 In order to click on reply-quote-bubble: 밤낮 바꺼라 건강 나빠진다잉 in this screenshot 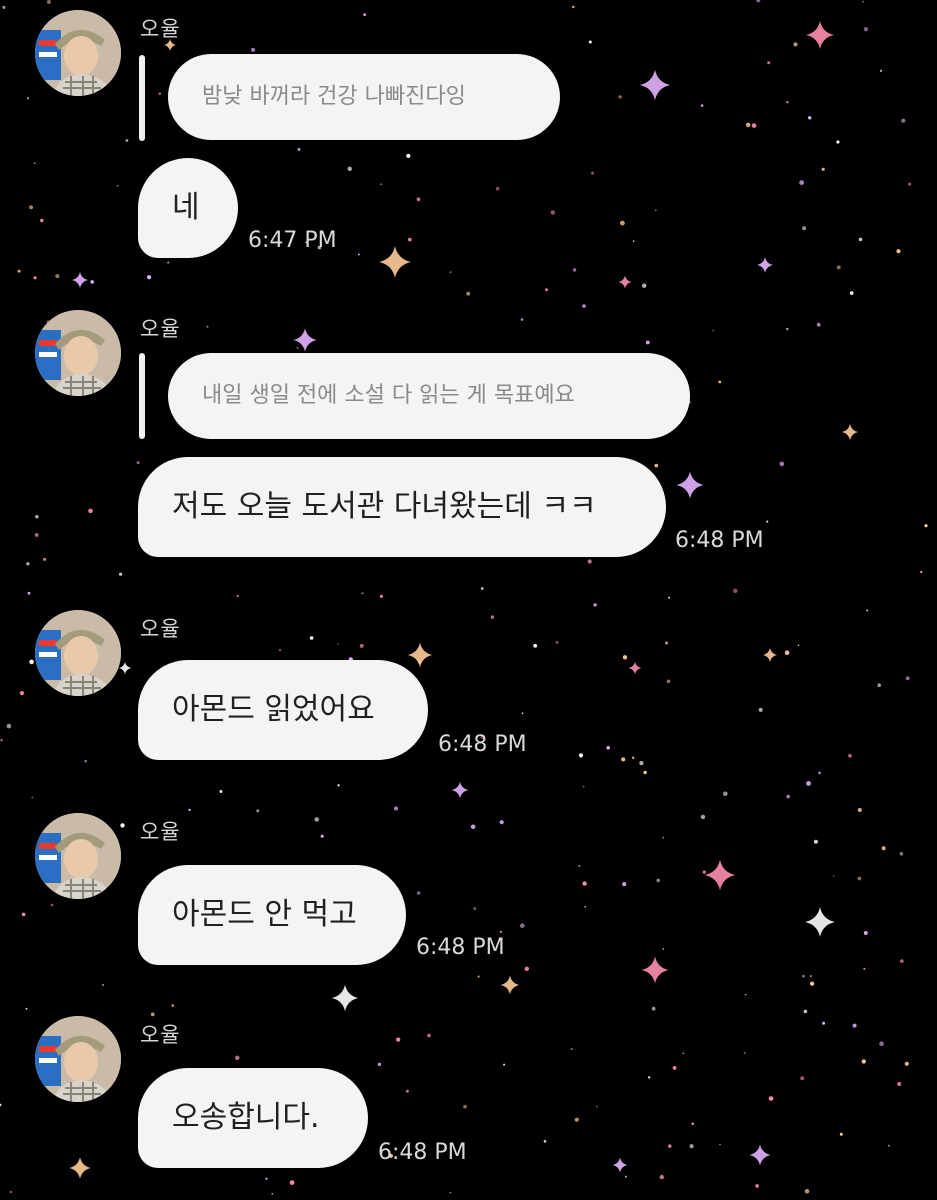, I will do `click(364, 97)`.